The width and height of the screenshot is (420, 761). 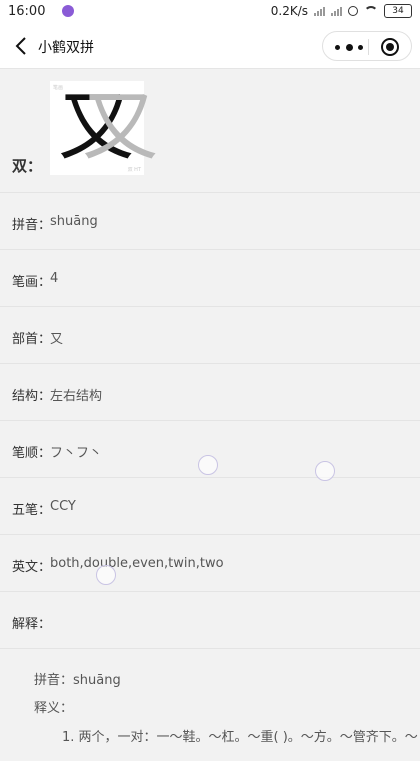 I want to click on row-label: 拼音：, so click(x=32, y=225).